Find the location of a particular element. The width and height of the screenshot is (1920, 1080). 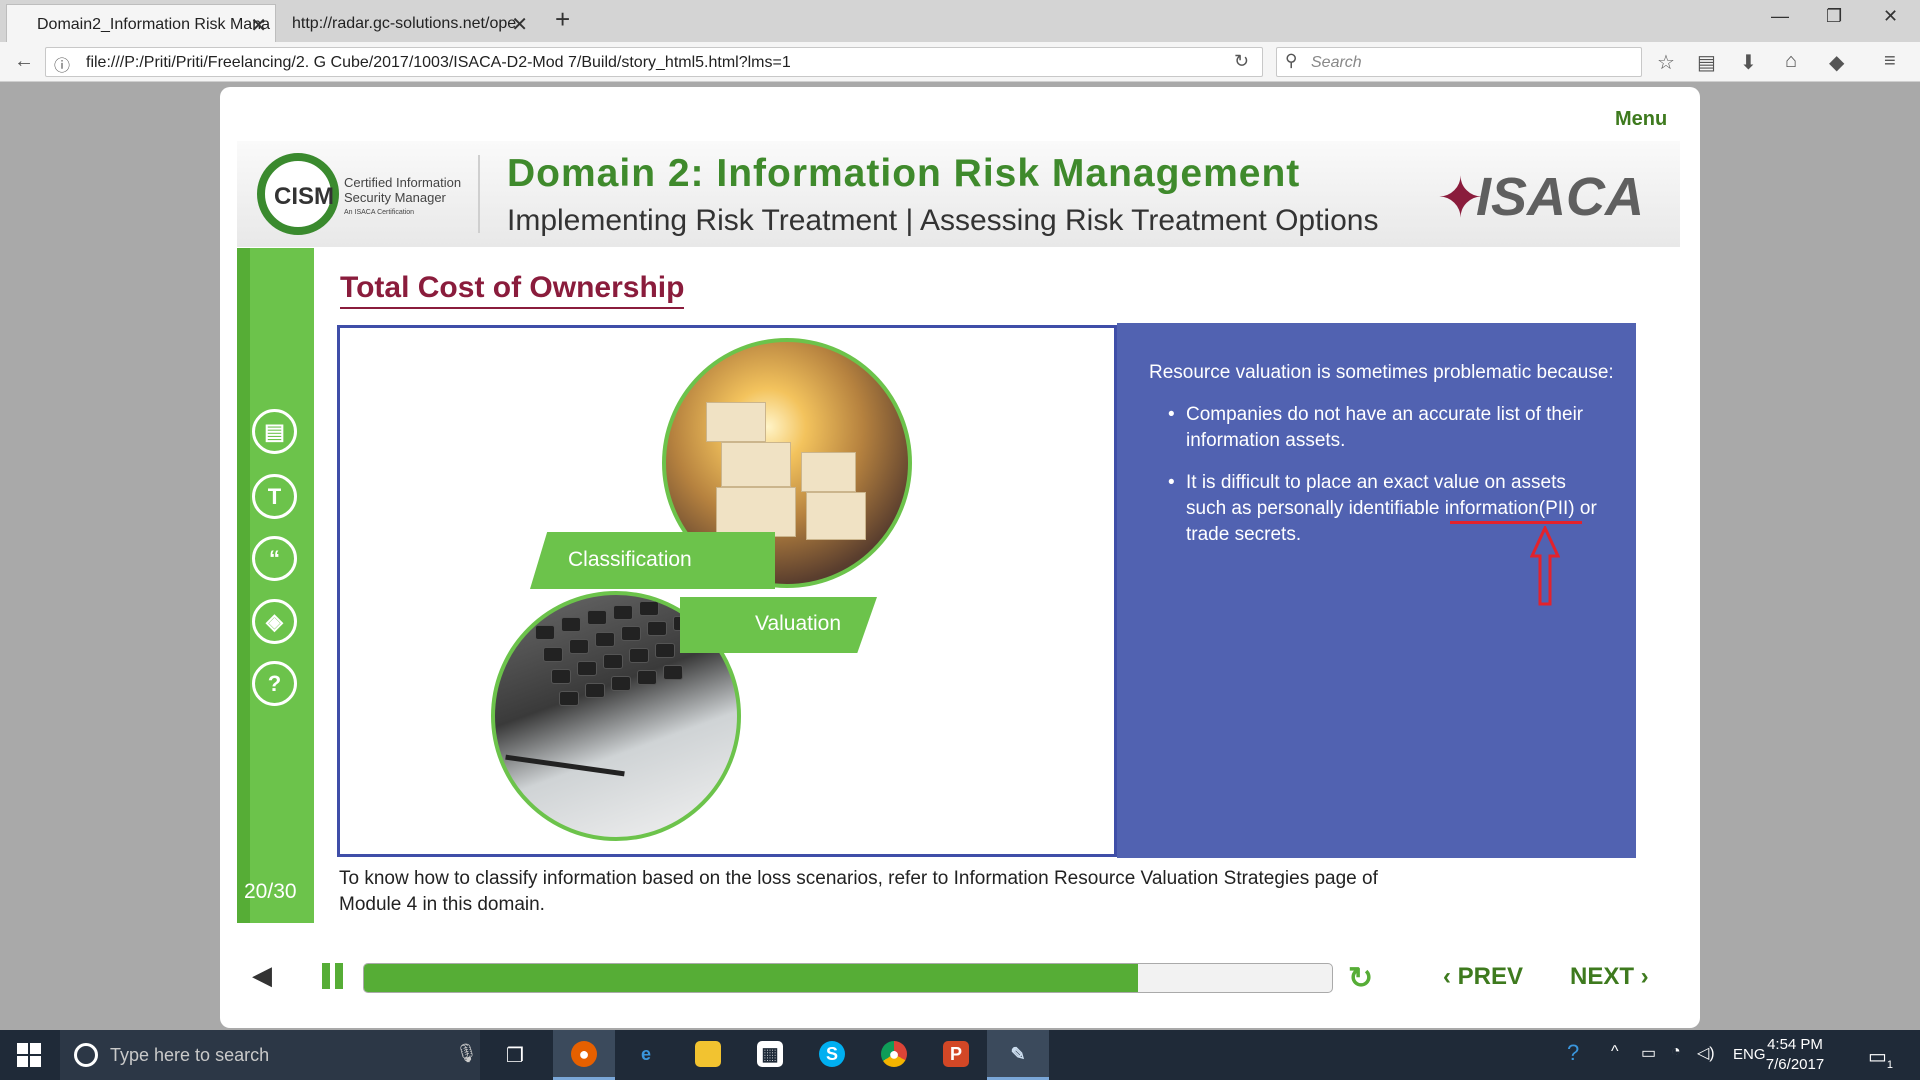

browser-tab: http://radar.gc-solutions.net/ope ✕ is located at coordinates (407, 23).